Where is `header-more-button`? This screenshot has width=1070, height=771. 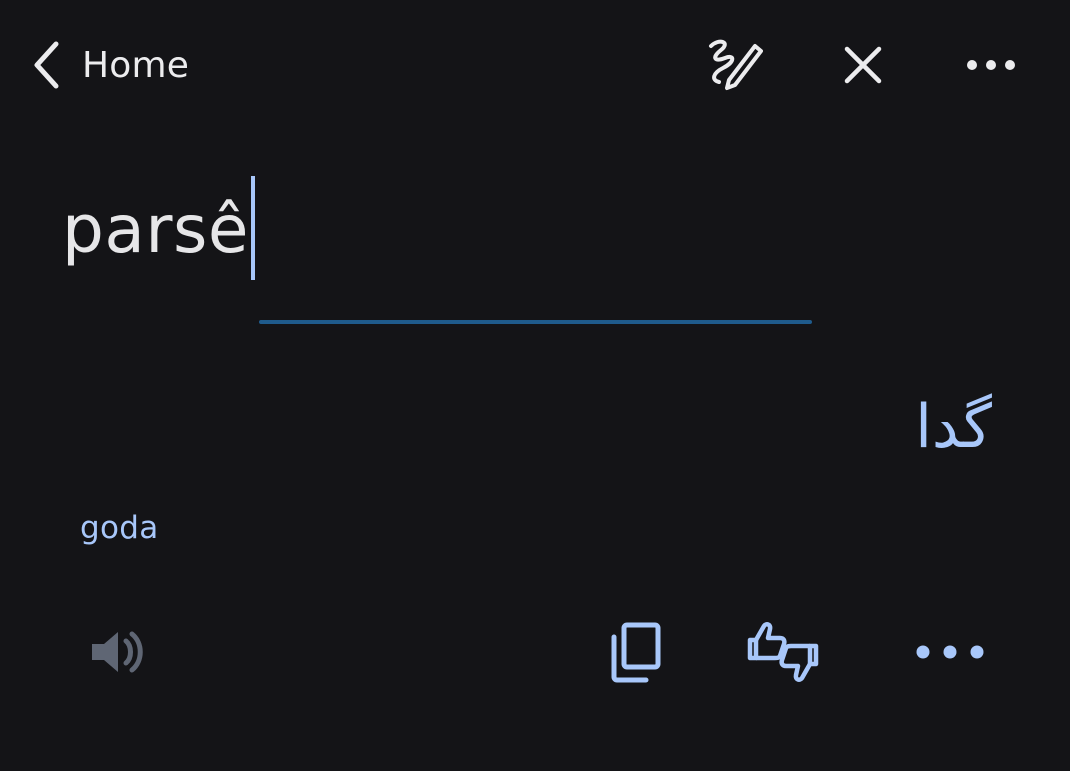
header-more-button is located at coordinates (991, 65).